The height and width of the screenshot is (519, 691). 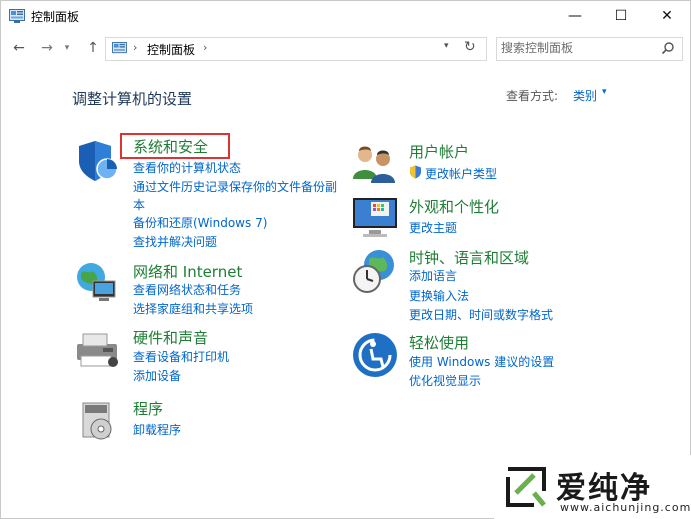 What do you see at coordinates (187, 271) in the screenshot?
I see `category-network-internet: 网络和 Internet` at bounding box center [187, 271].